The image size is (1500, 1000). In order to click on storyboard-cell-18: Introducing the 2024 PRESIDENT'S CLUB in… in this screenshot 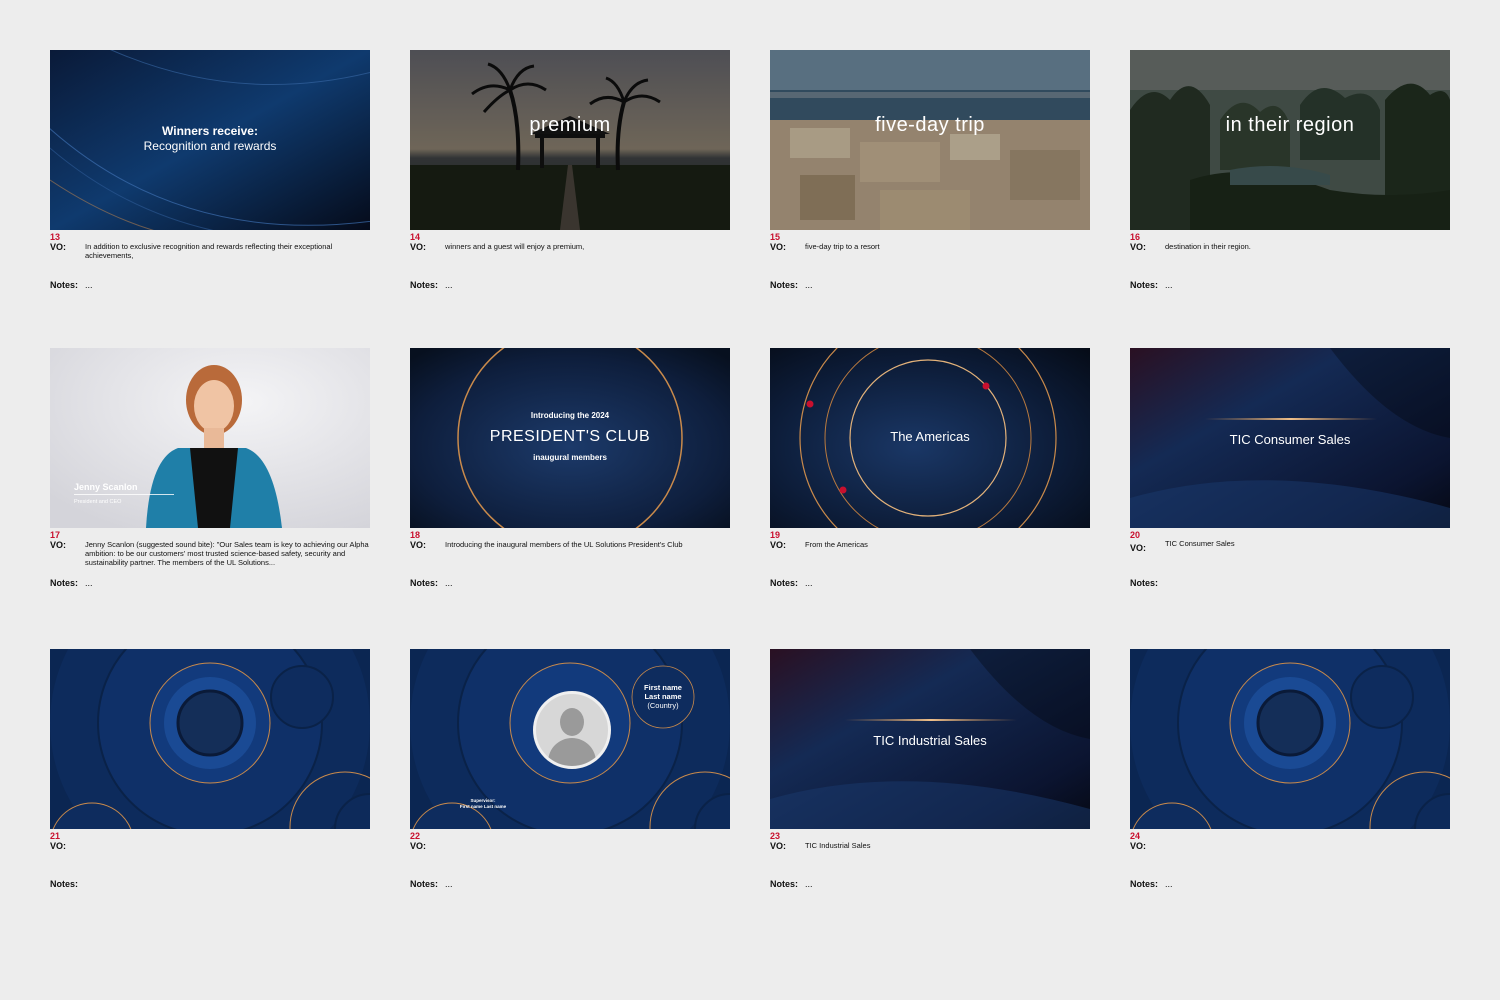, I will do `click(570, 468)`.